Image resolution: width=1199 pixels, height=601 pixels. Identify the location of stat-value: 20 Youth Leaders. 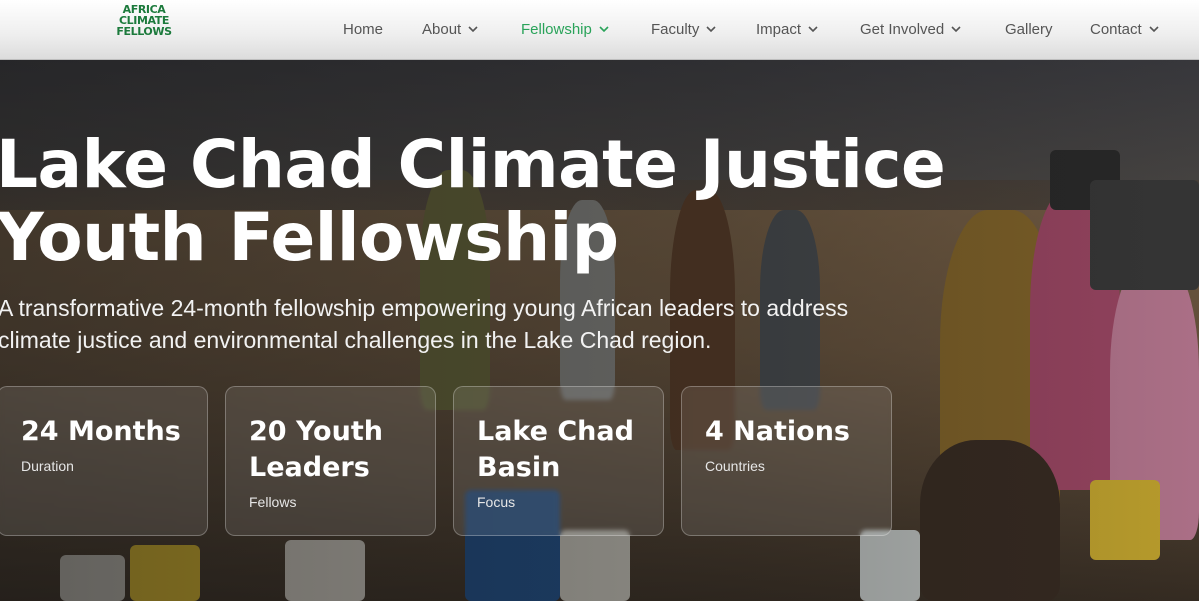
(316, 449).